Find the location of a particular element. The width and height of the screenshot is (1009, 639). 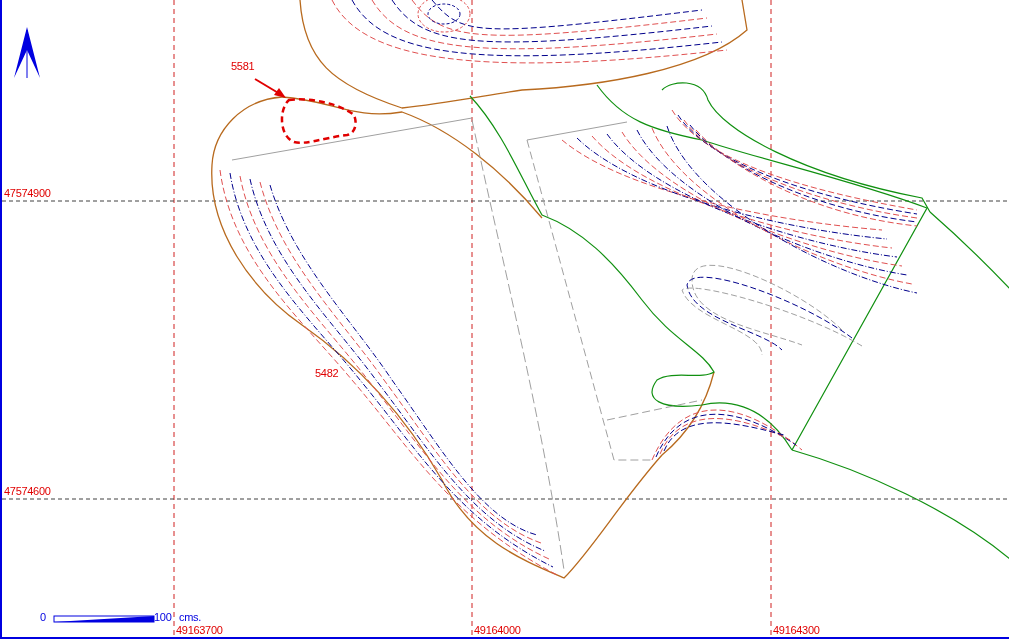

leader-line is located at coordinates (270, 88).